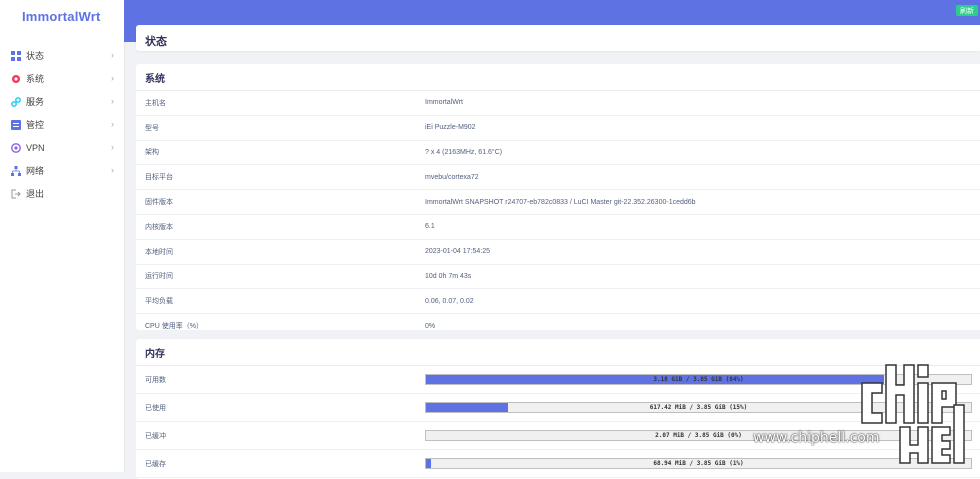 This screenshot has width=980, height=479. Describe the element at coordinates (62, 193) in the screenshot. I see `sidebar-item-logout: 退出` at that location.